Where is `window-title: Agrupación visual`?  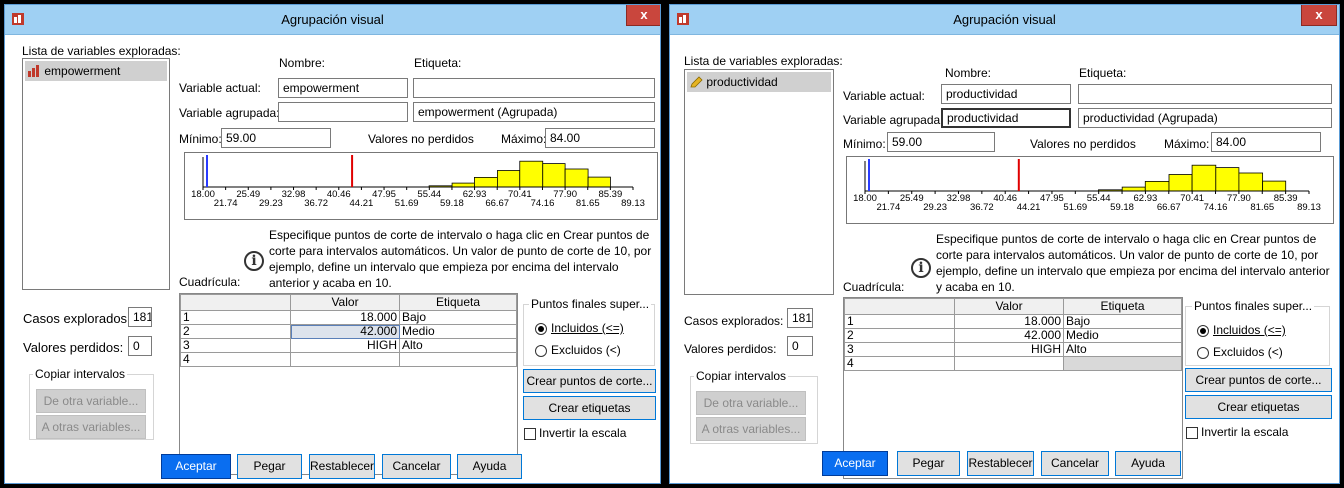 window-title: Agrupación visual is located at coordinates (1004, 19).